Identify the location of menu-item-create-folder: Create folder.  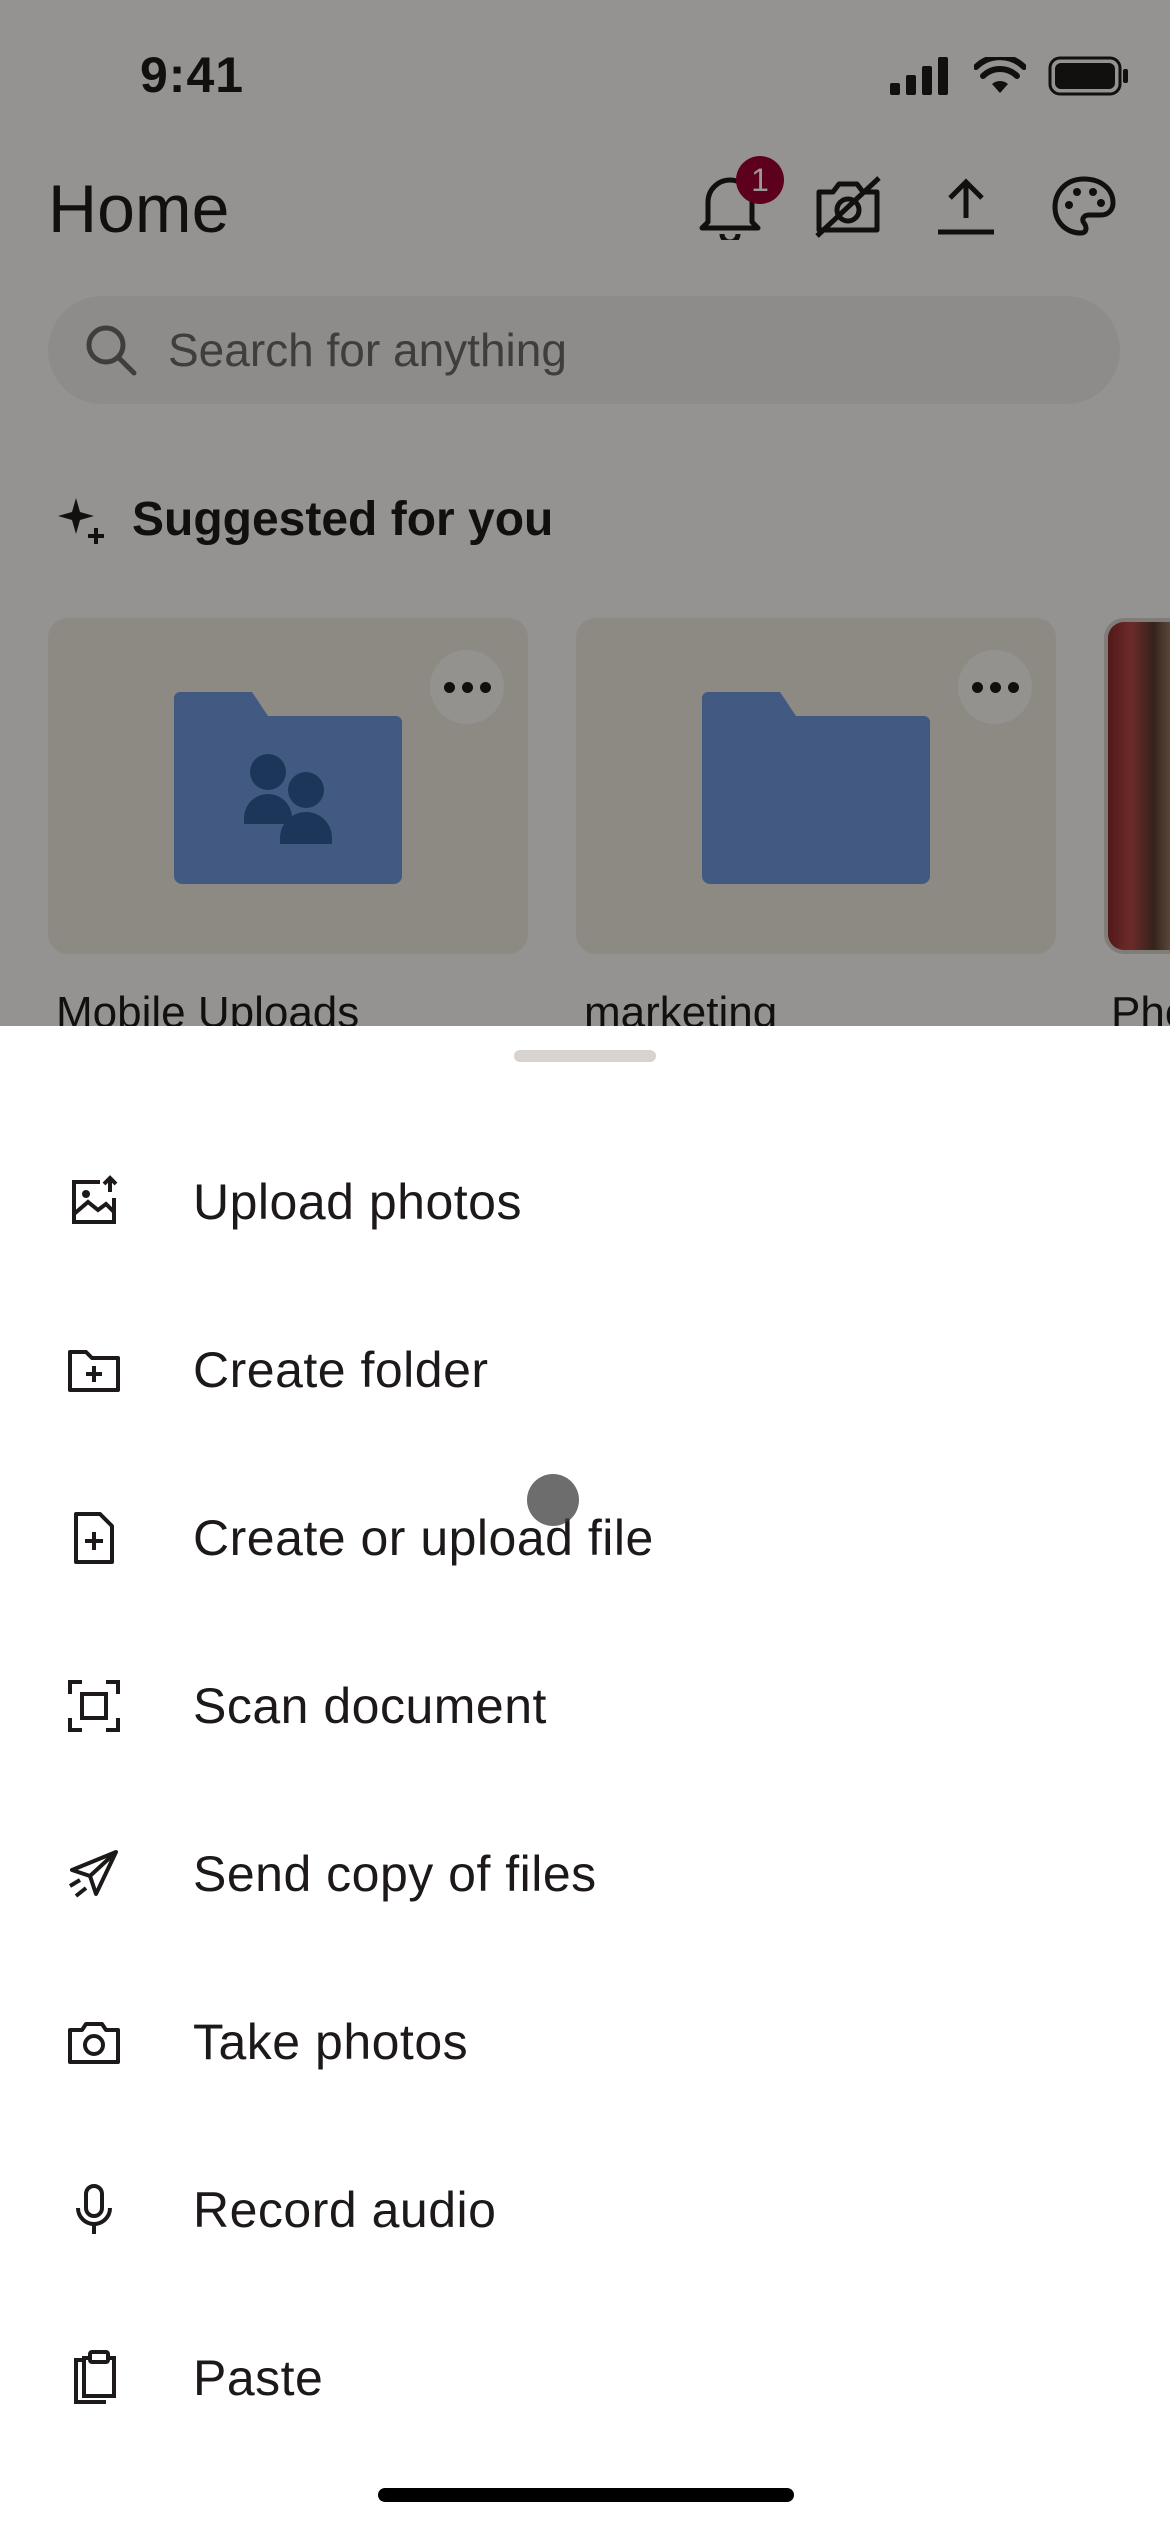
(585, 1370).